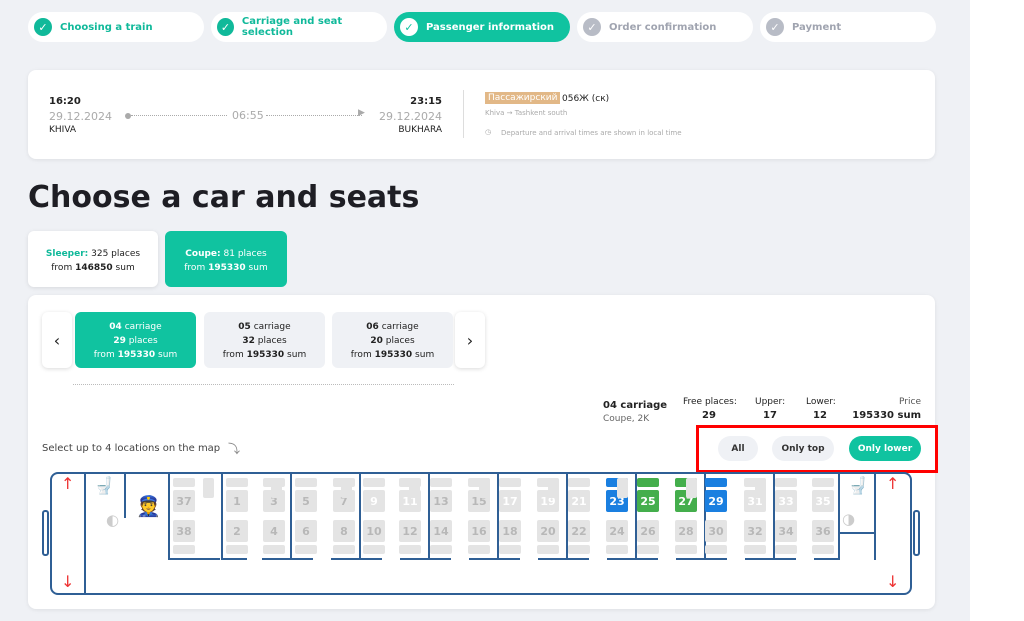 The width and height of the screenshot is (1024, 621). I want to click on seat-upper-25: 25, so click(648, 501).